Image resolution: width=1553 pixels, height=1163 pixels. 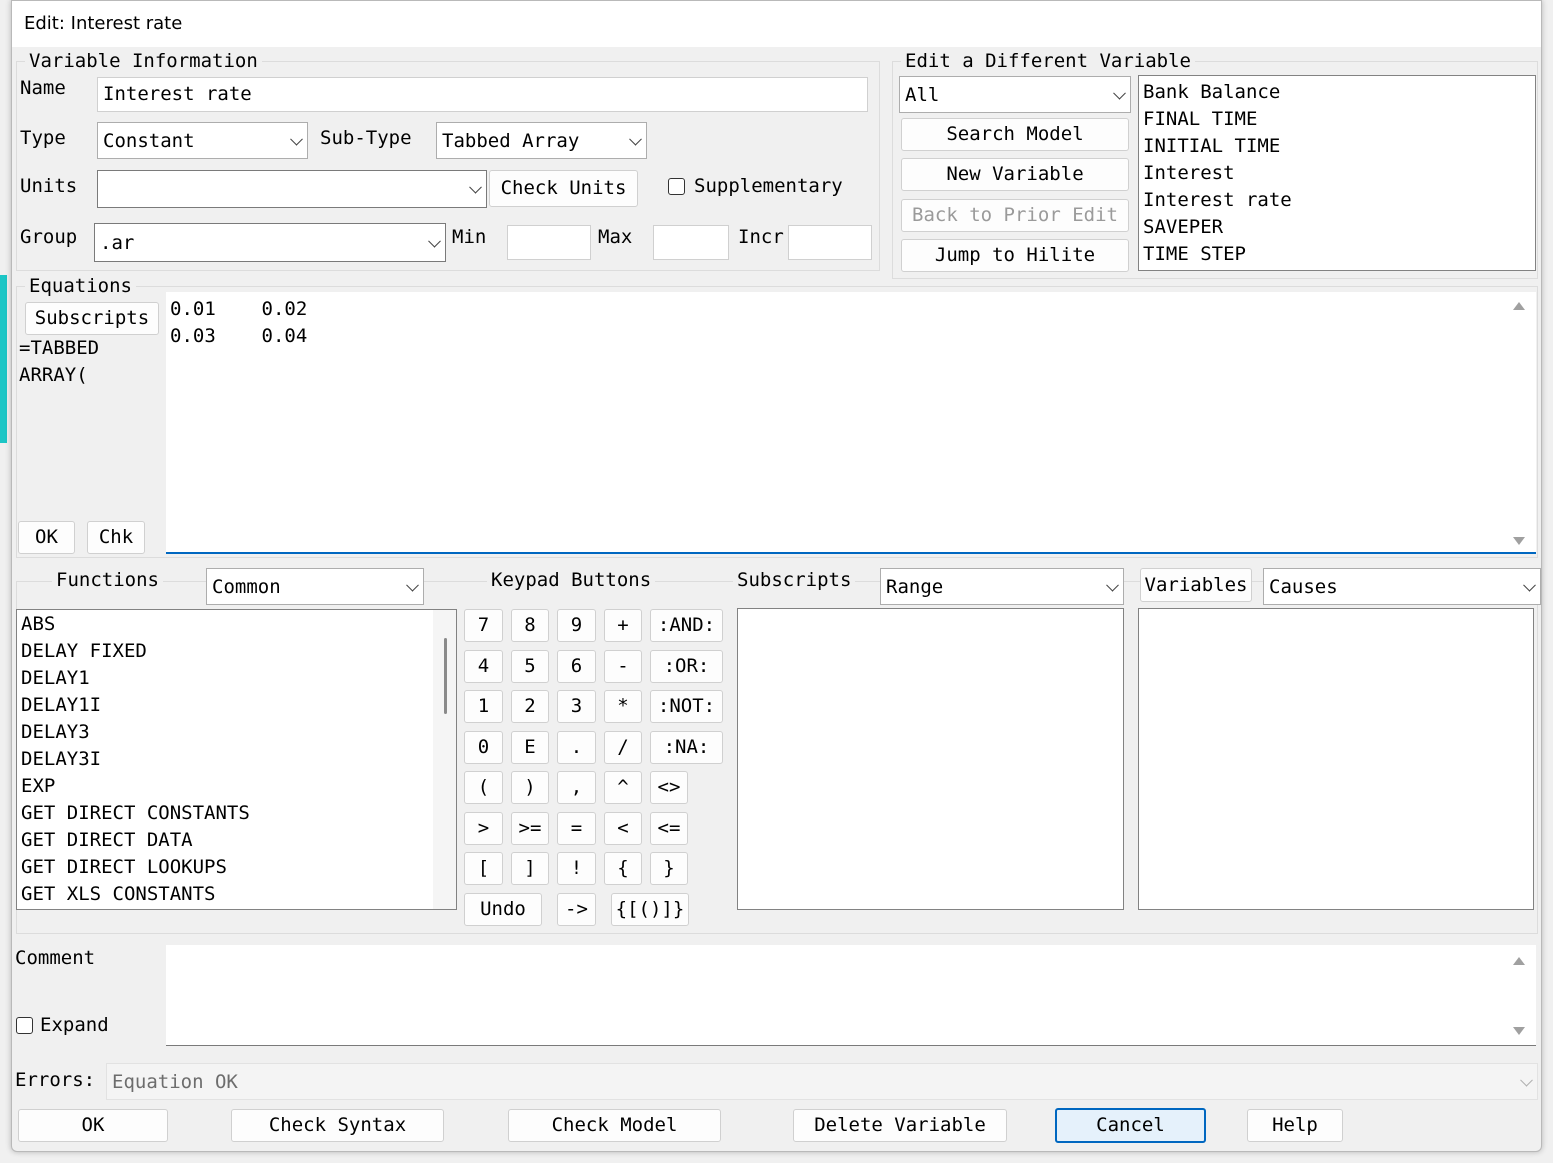 I want to click on functions-filter-select: Common, so click(x=315, y=586).